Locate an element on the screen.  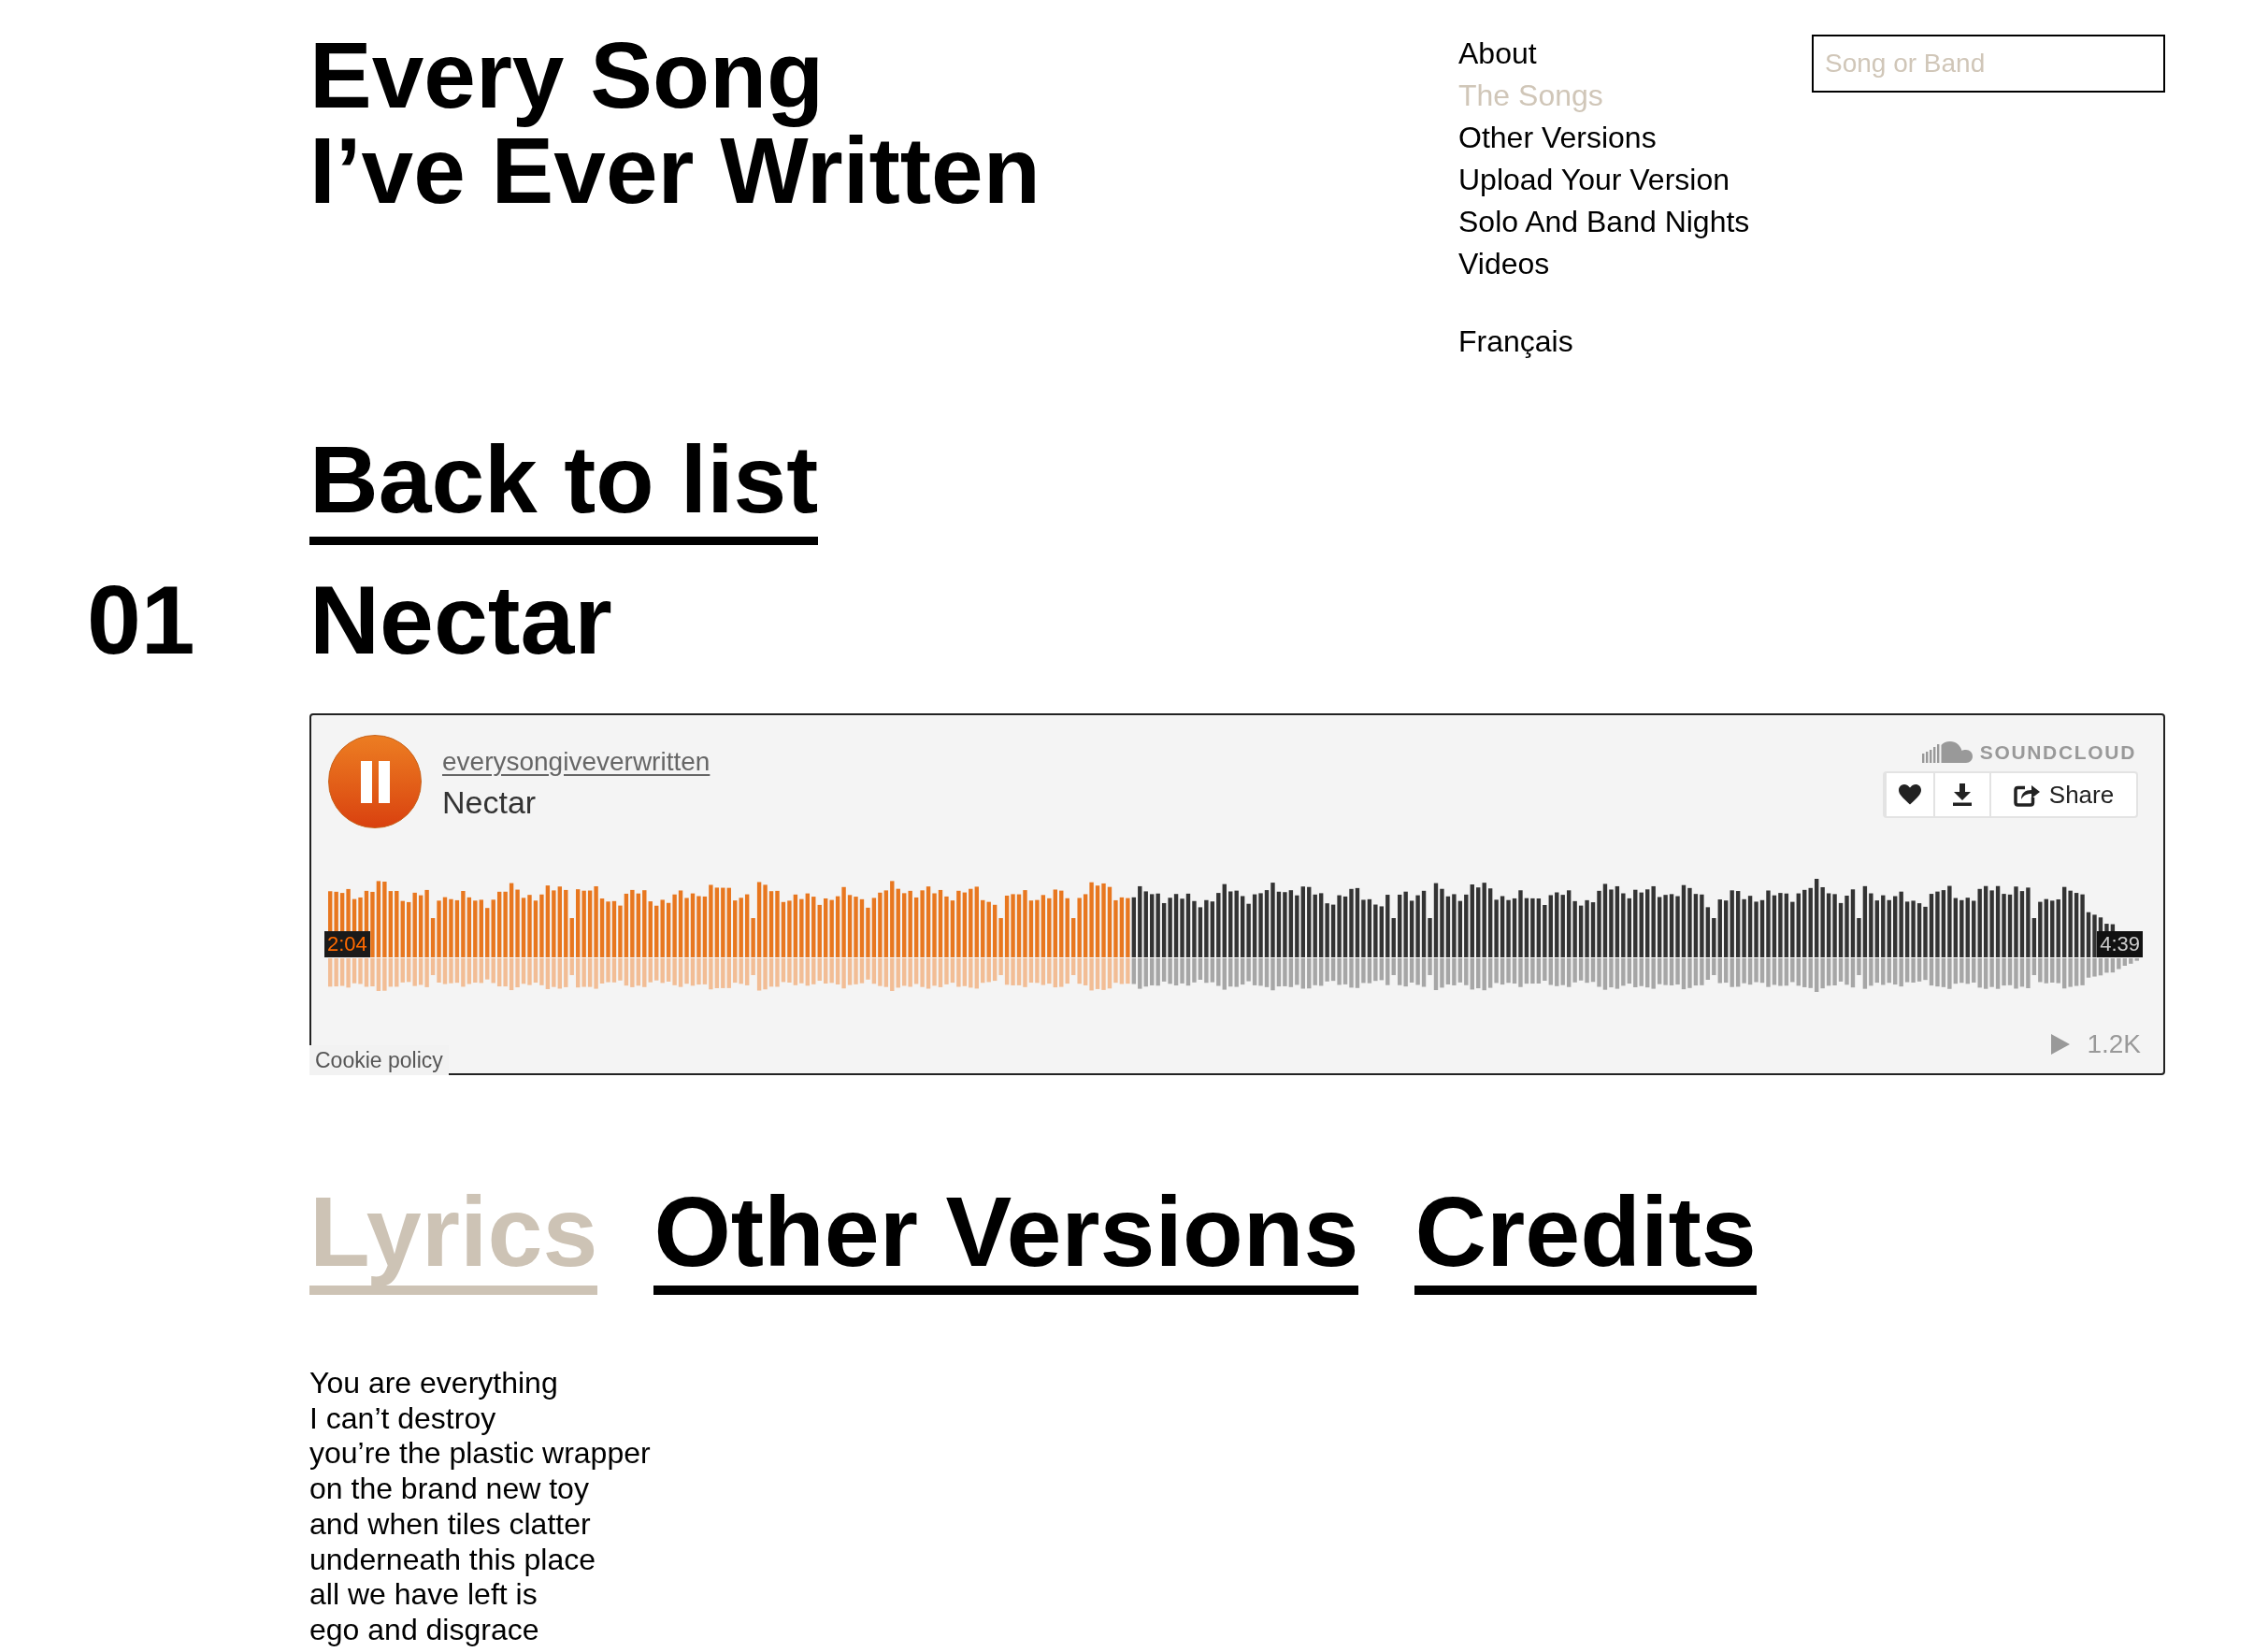
share-button: Share is located at coordinates (2064, 795).